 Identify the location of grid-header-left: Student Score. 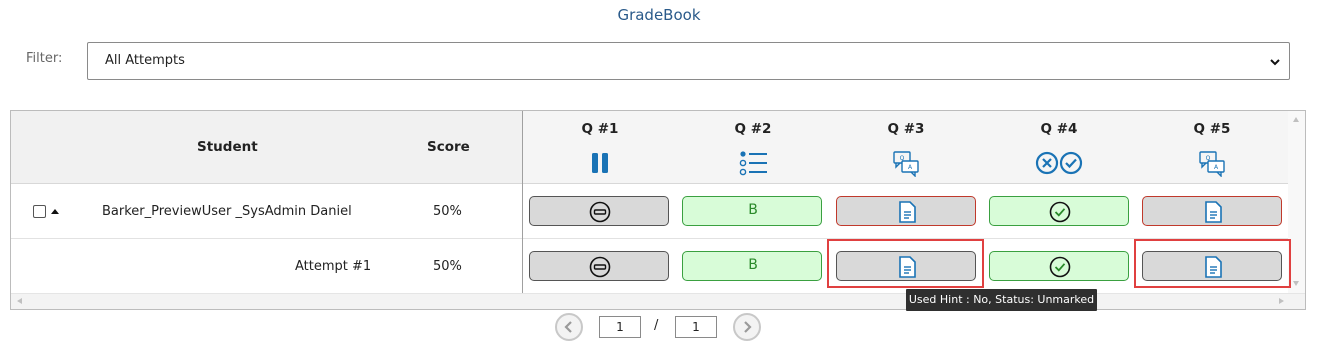
(267, 147).